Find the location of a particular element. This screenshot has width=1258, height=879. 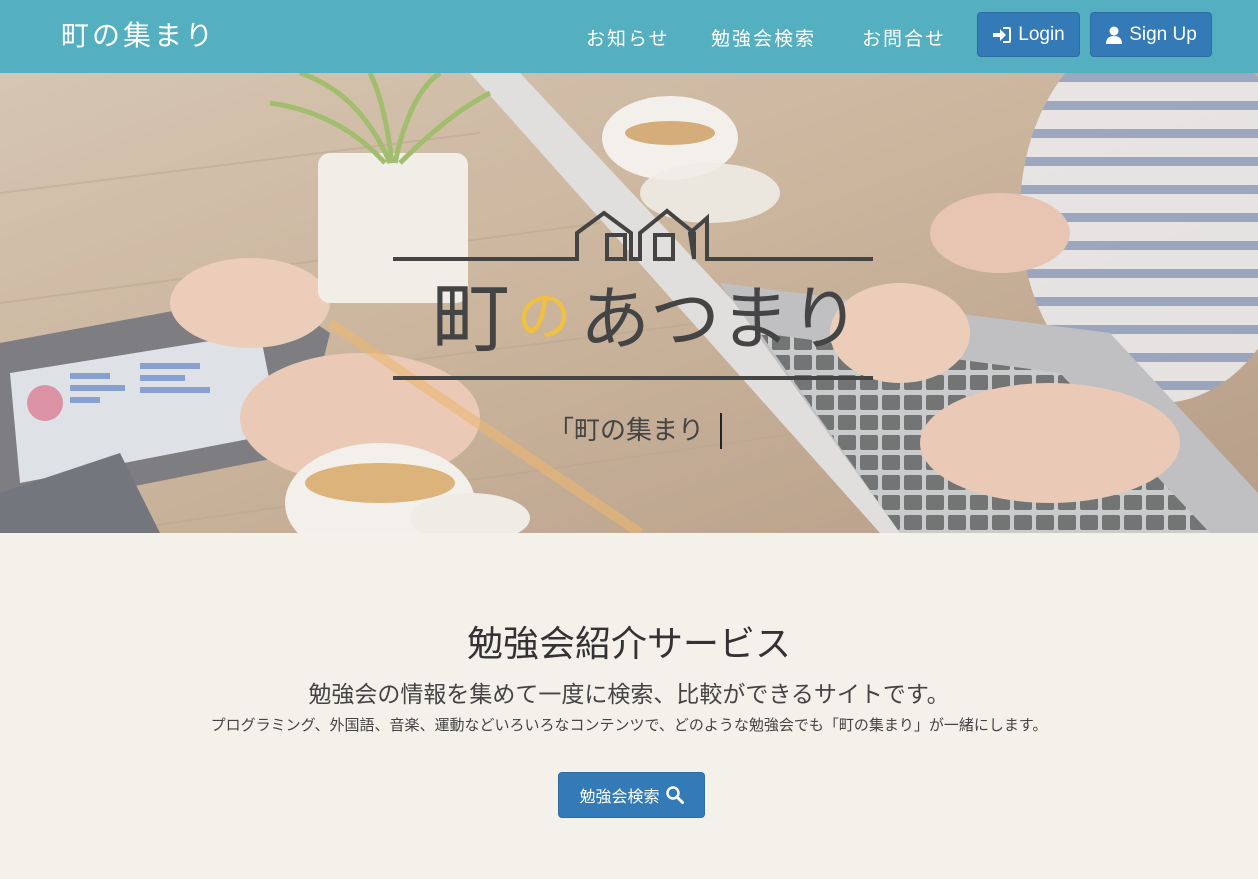

navbar: 町の集まり お知らせ 勉強会検索 お問合せ Login Sign Up is located at coordinates (629, 36).